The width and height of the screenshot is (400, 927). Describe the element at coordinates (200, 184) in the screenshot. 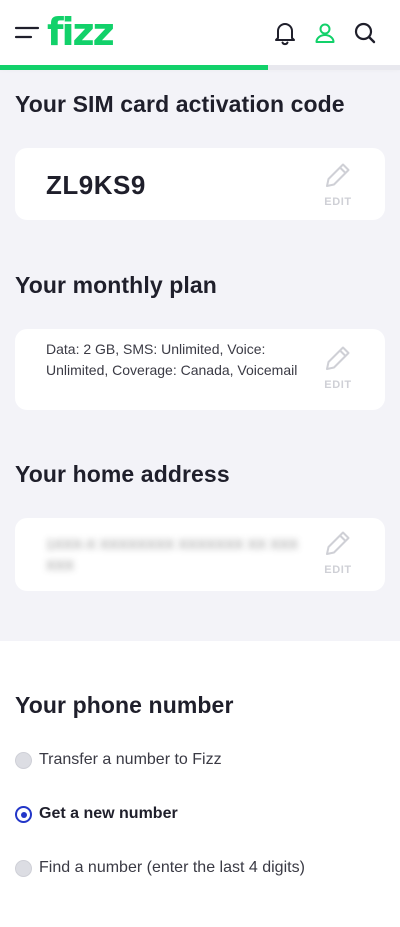

I see `sim-code-card: ZL9KS9 EDIT` at that location.